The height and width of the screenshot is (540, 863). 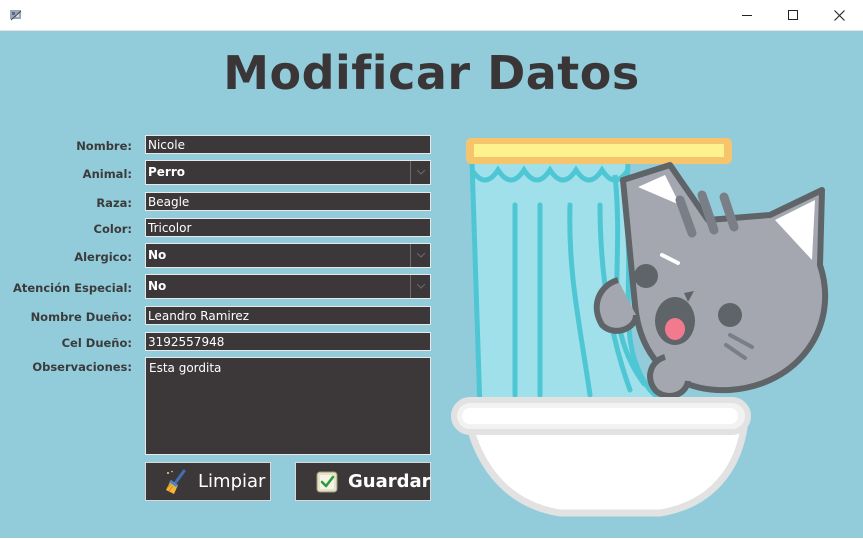 I want to click on animal-selected-value: Perro, so click(x=167, y=172).